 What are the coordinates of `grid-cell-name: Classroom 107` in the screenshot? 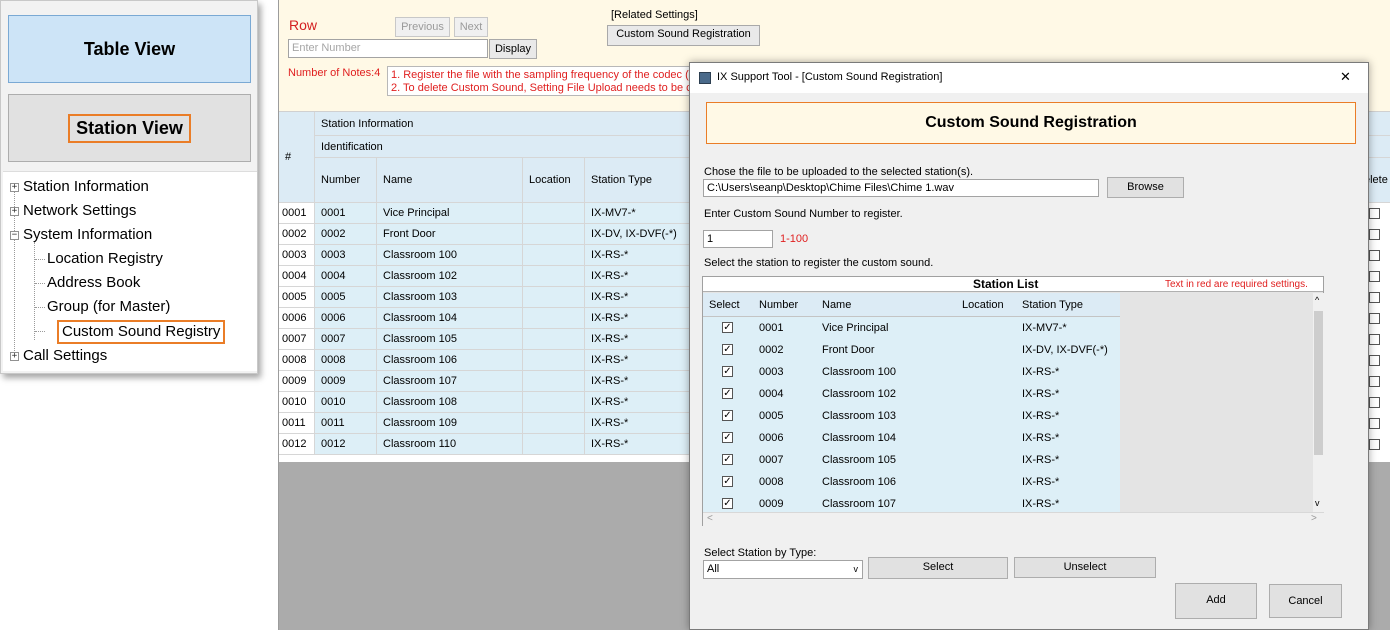 It's located at (450, 381).